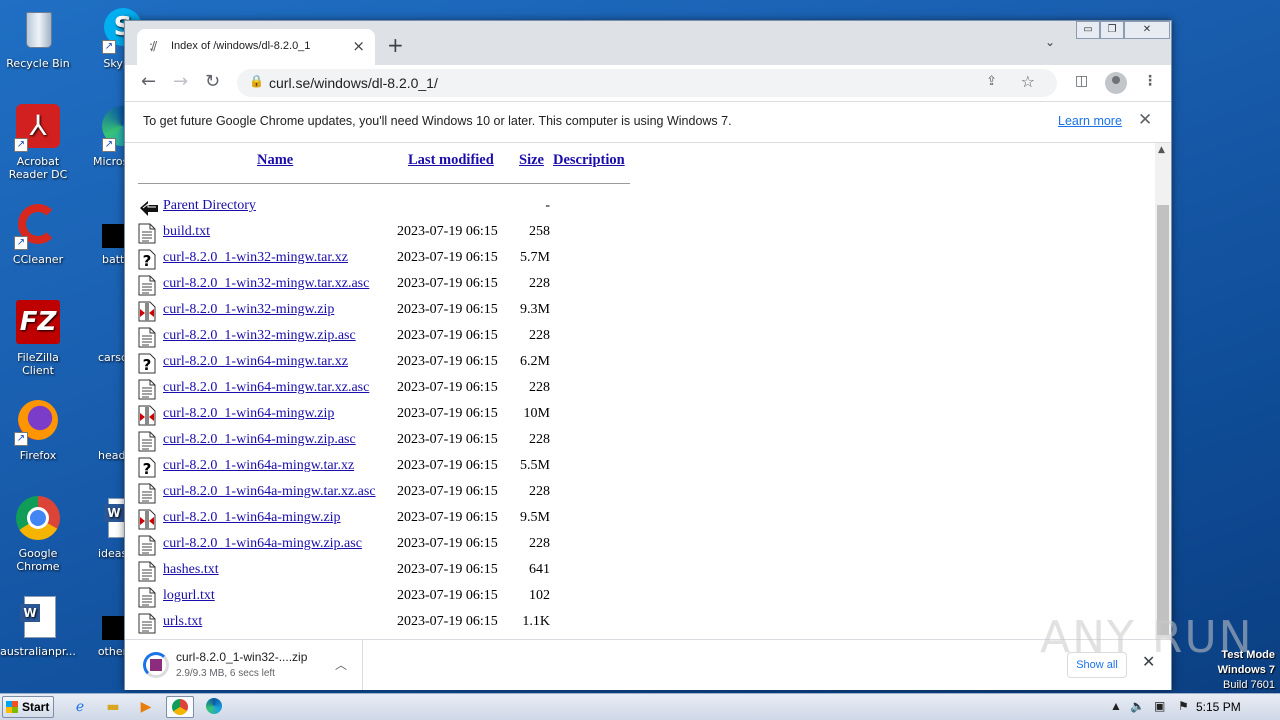 The image size is (1280, 720). What do you see at coordinates (341, 664) in the screenshot?
I see `chevron-up-icon: ︿` at bounding box center [341, 664].